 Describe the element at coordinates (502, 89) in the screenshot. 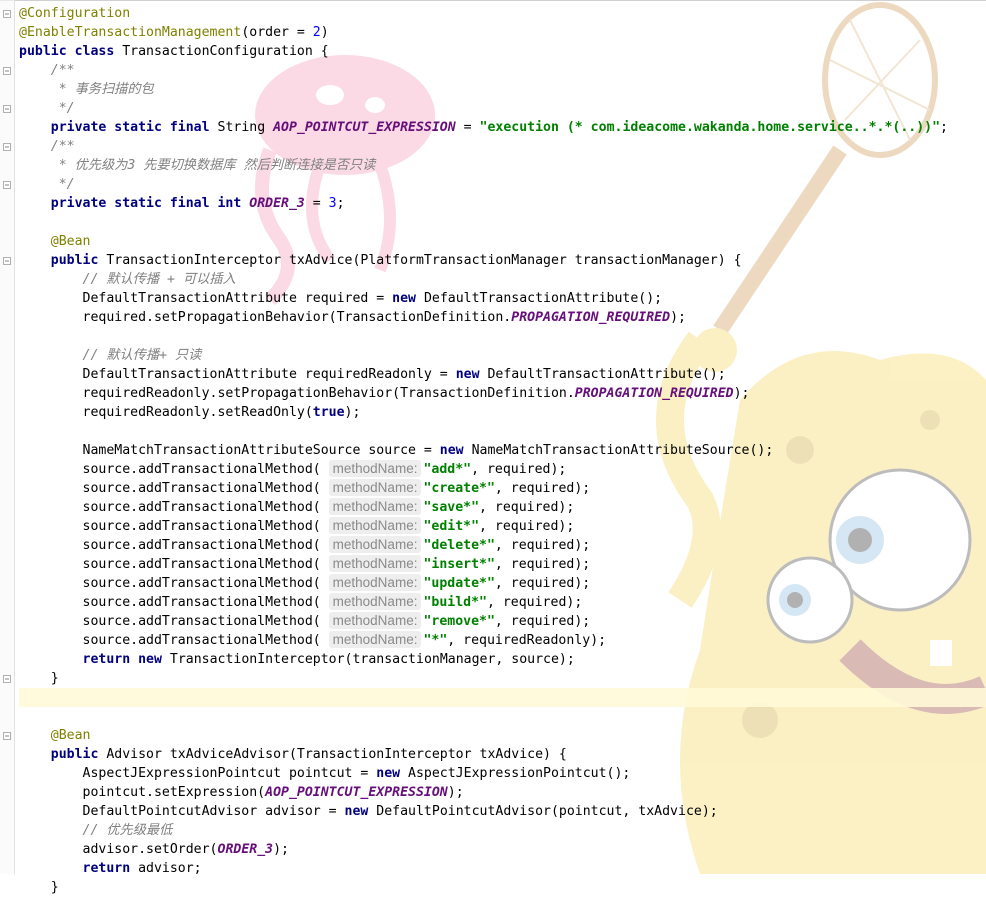

I see `code-line: * 事务扫描的包` at that location.